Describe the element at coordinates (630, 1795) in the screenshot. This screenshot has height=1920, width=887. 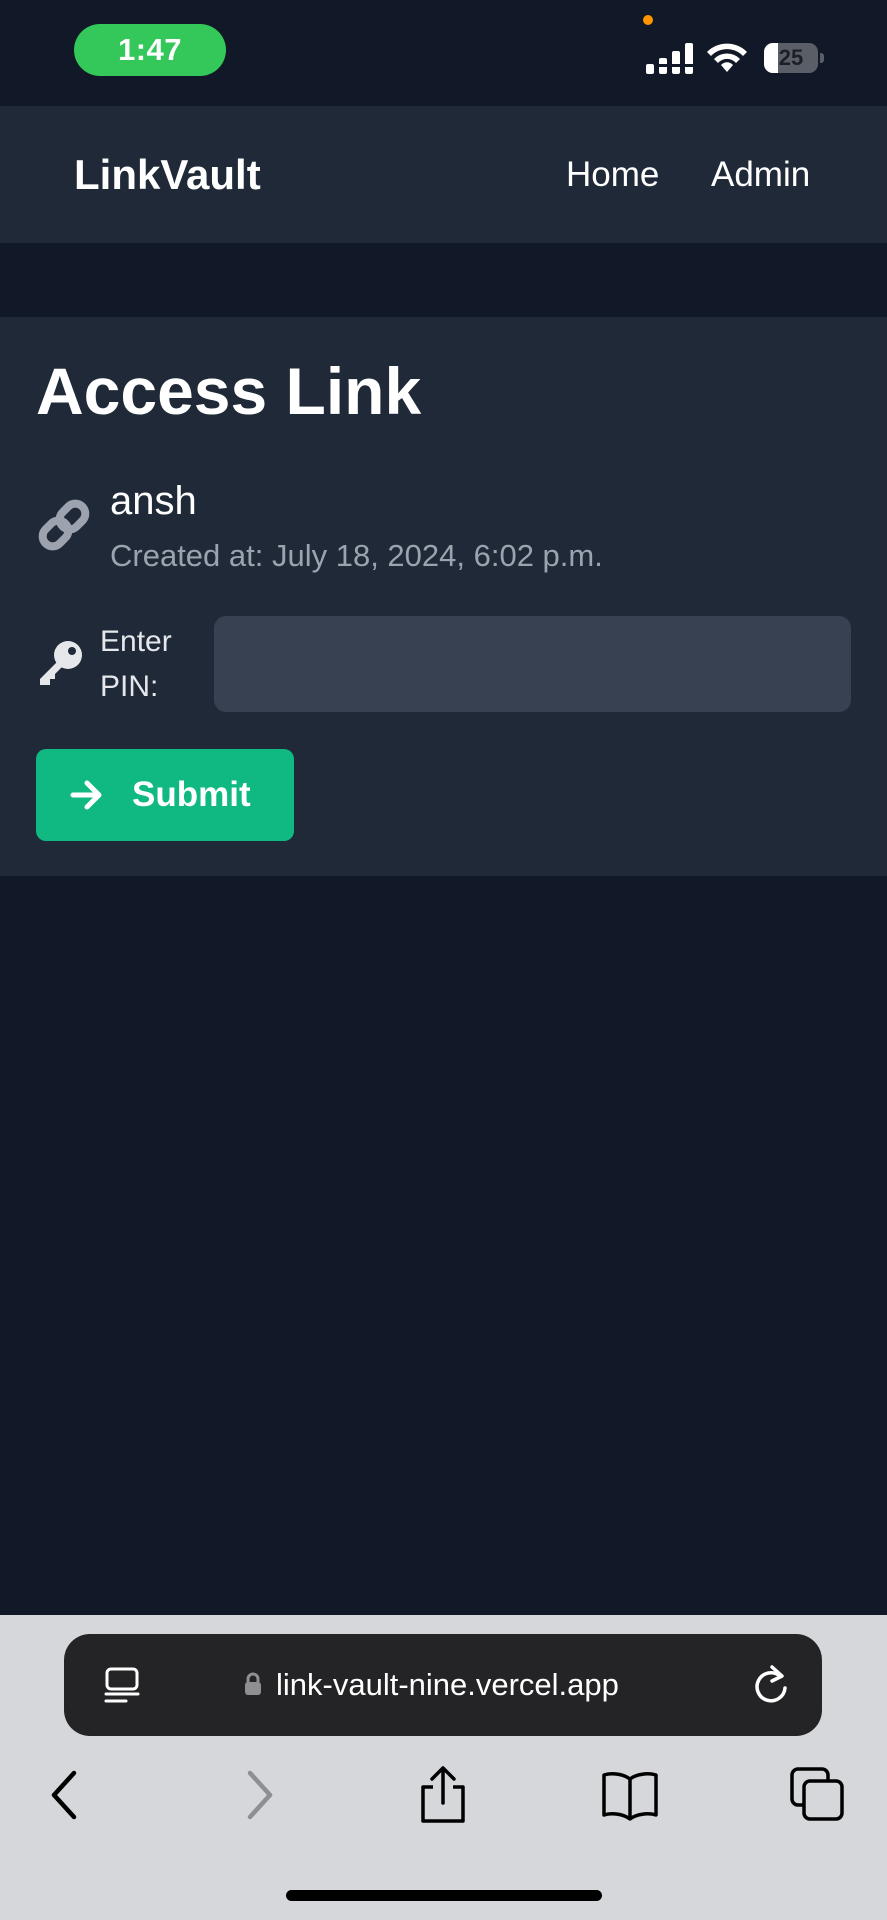
I see `book-icon` at that location.